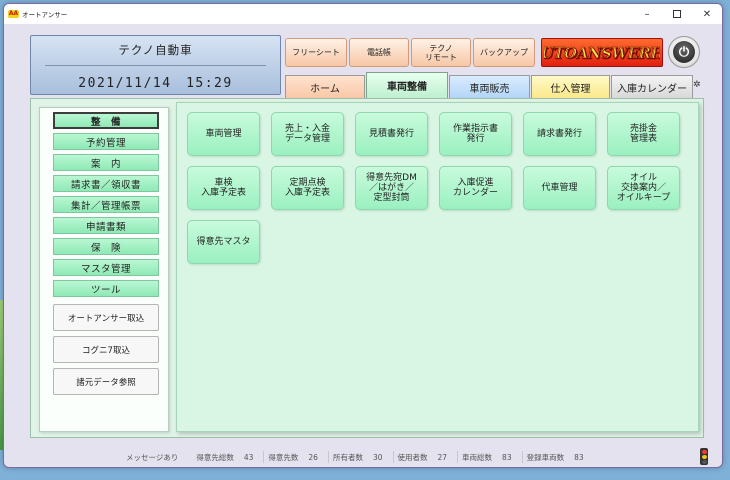 This screenshot has height=480, width=730. I want to click on close-button: ✕, so click(707, 14).